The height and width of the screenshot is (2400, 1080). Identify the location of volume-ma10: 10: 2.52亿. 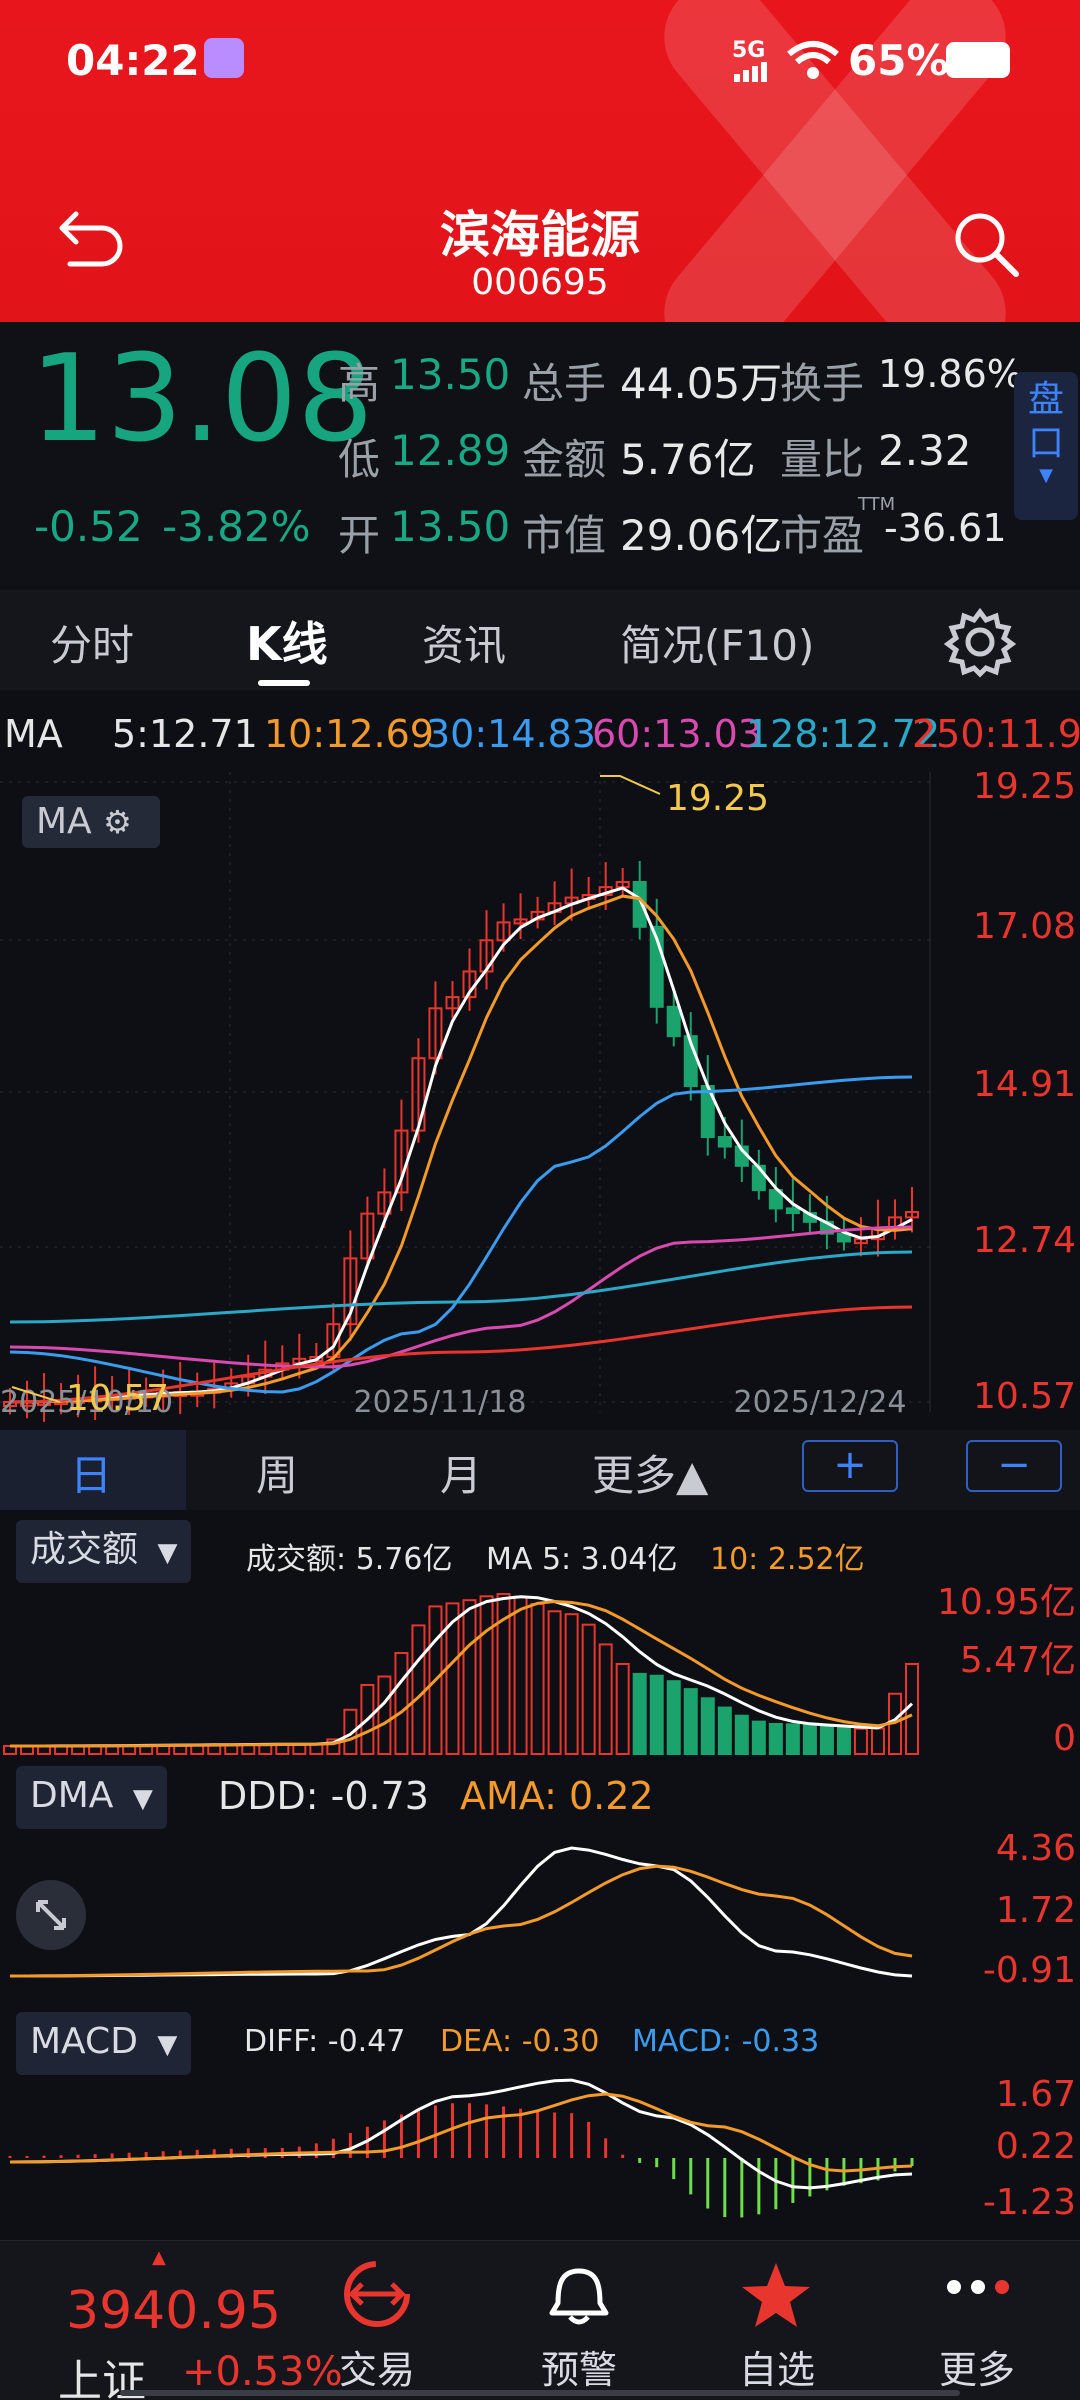
(787, 1559).